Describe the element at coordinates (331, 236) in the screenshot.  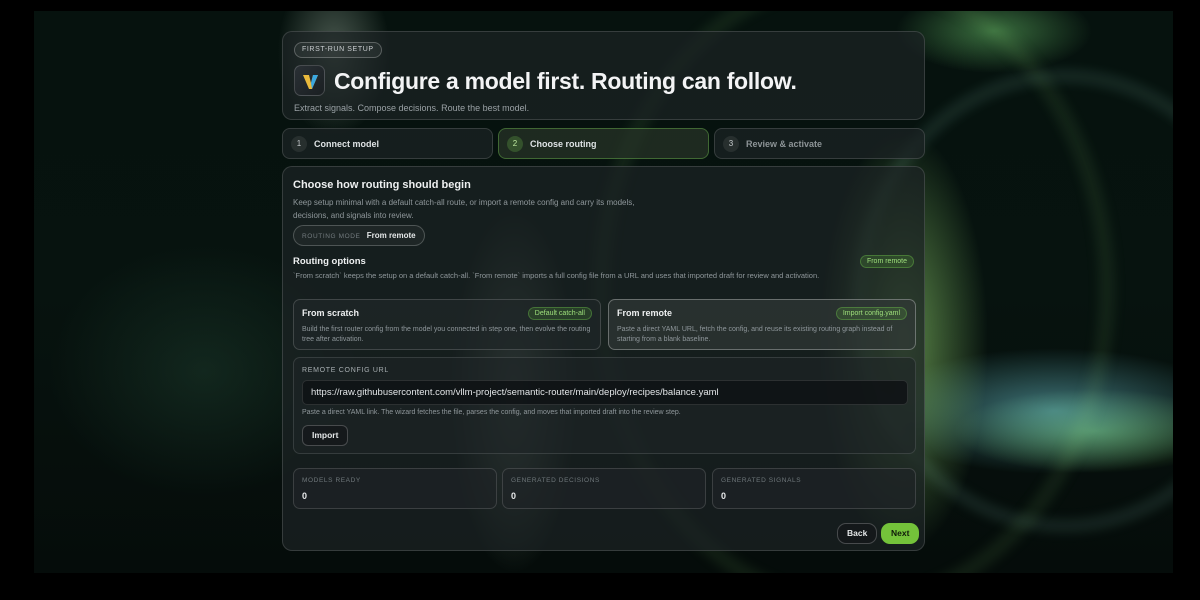
I see `routing-mode-key: ROUTING MODE` at that location.